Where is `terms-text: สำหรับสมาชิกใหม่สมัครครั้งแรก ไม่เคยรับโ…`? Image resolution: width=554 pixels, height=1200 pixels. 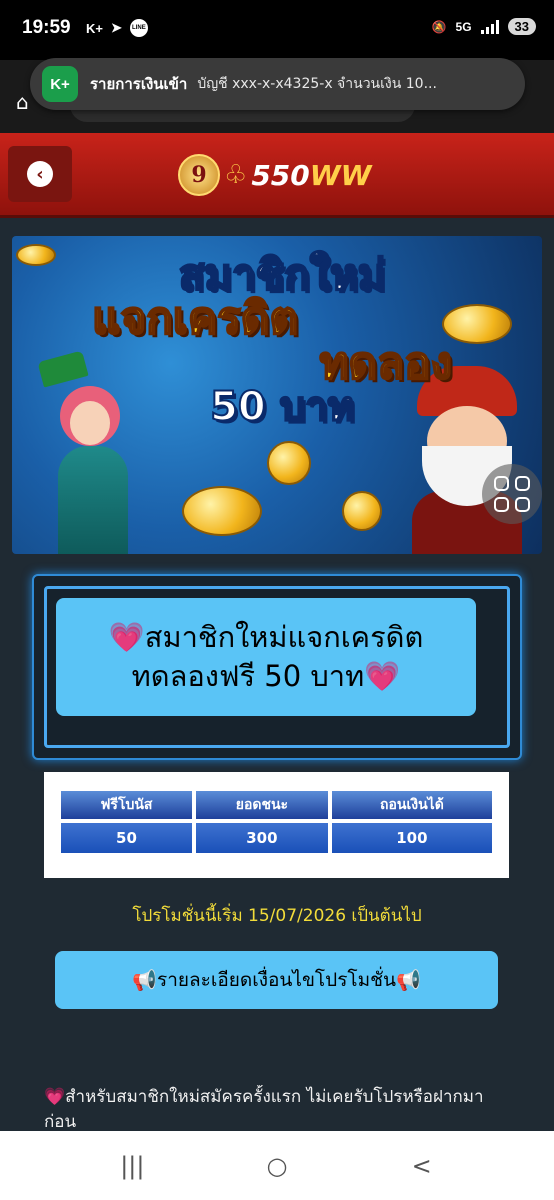
terms-text: สำหรับสมาชิกใหม่สมัครครั้งแรก ไม่เคยรับโ… is located at coordinates (264, 1109).